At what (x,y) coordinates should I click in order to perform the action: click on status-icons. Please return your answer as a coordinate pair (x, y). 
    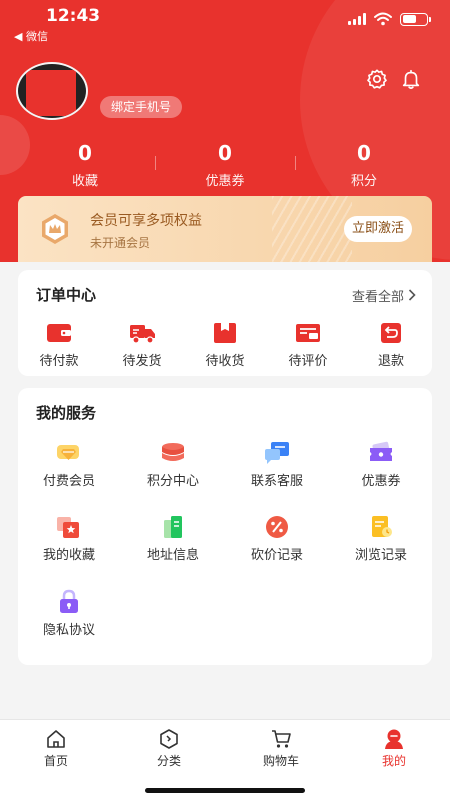
    Looking at the image, I should click on (389, 19).